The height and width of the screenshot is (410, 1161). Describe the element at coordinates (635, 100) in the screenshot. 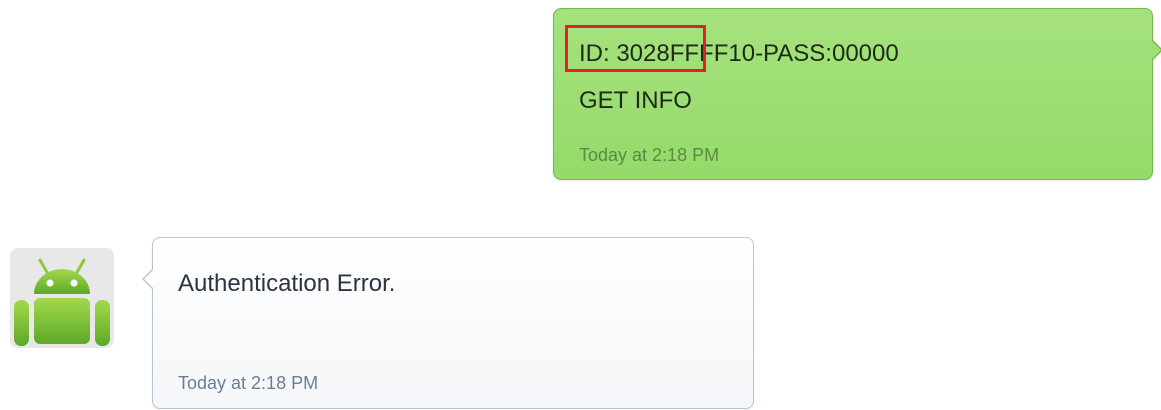

I see `message-text-line2: GET INFO` at that location.